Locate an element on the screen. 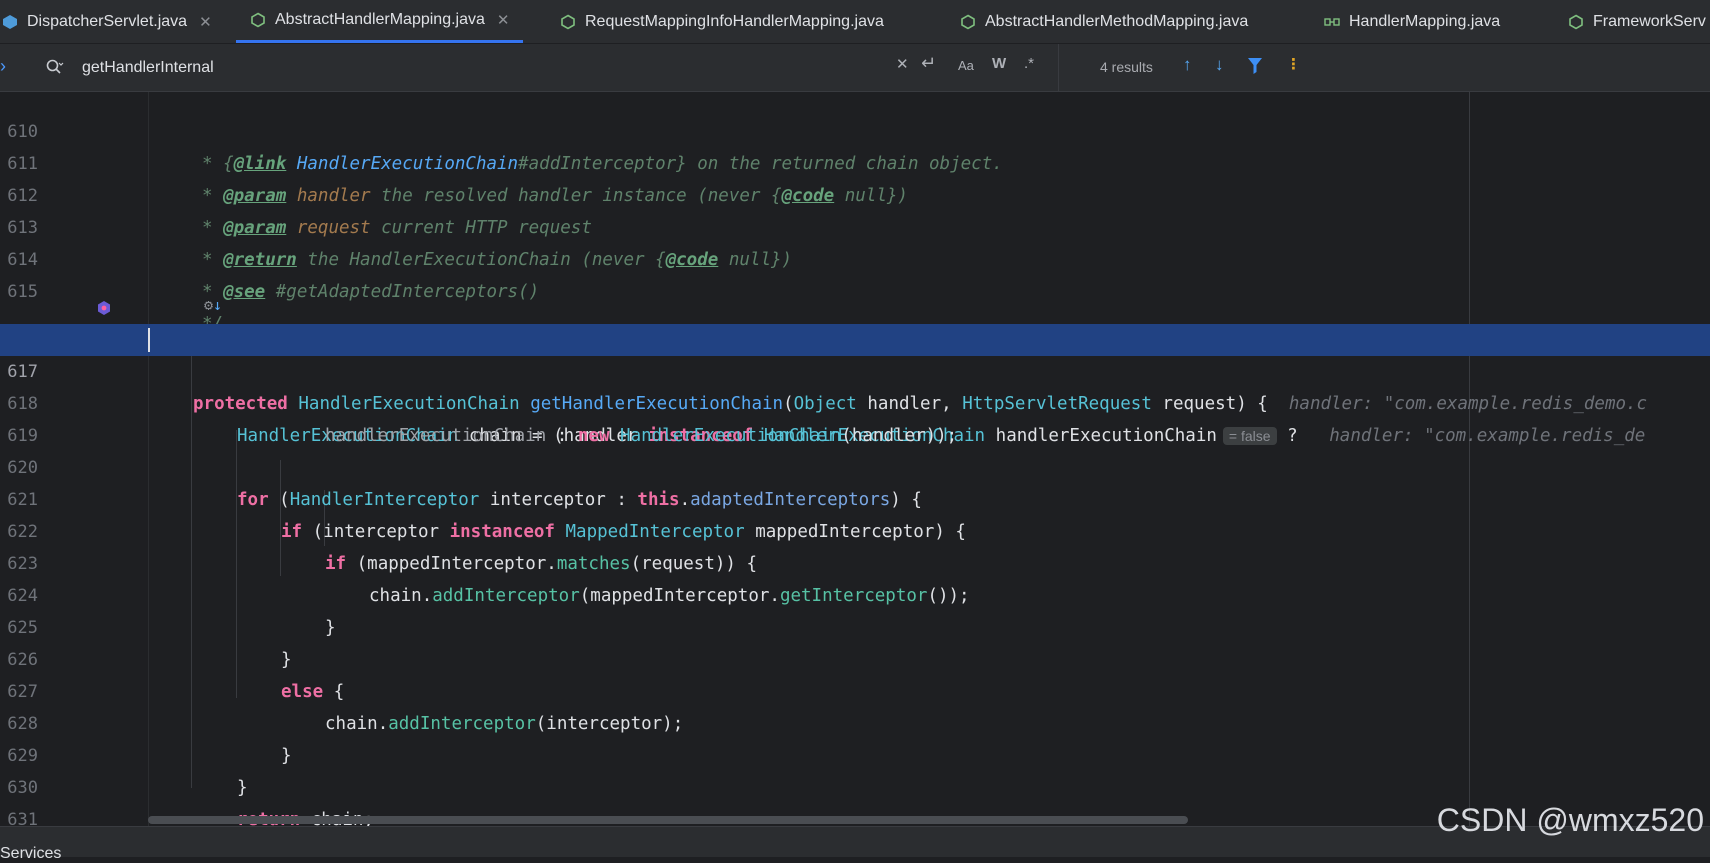  tab-framework-servlet: FrameworkServ is located at coordinates (1636, 21).